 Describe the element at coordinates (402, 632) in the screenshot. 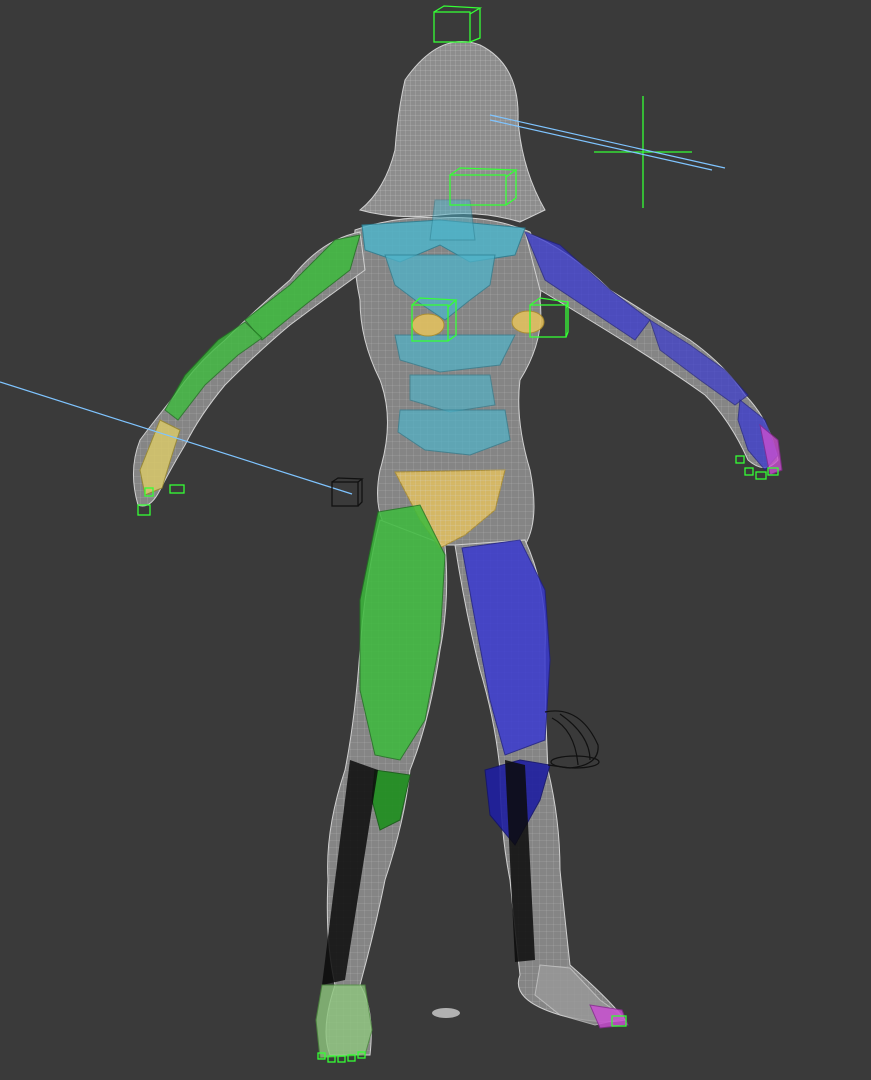

I see `left-thigh-bone` at that location.